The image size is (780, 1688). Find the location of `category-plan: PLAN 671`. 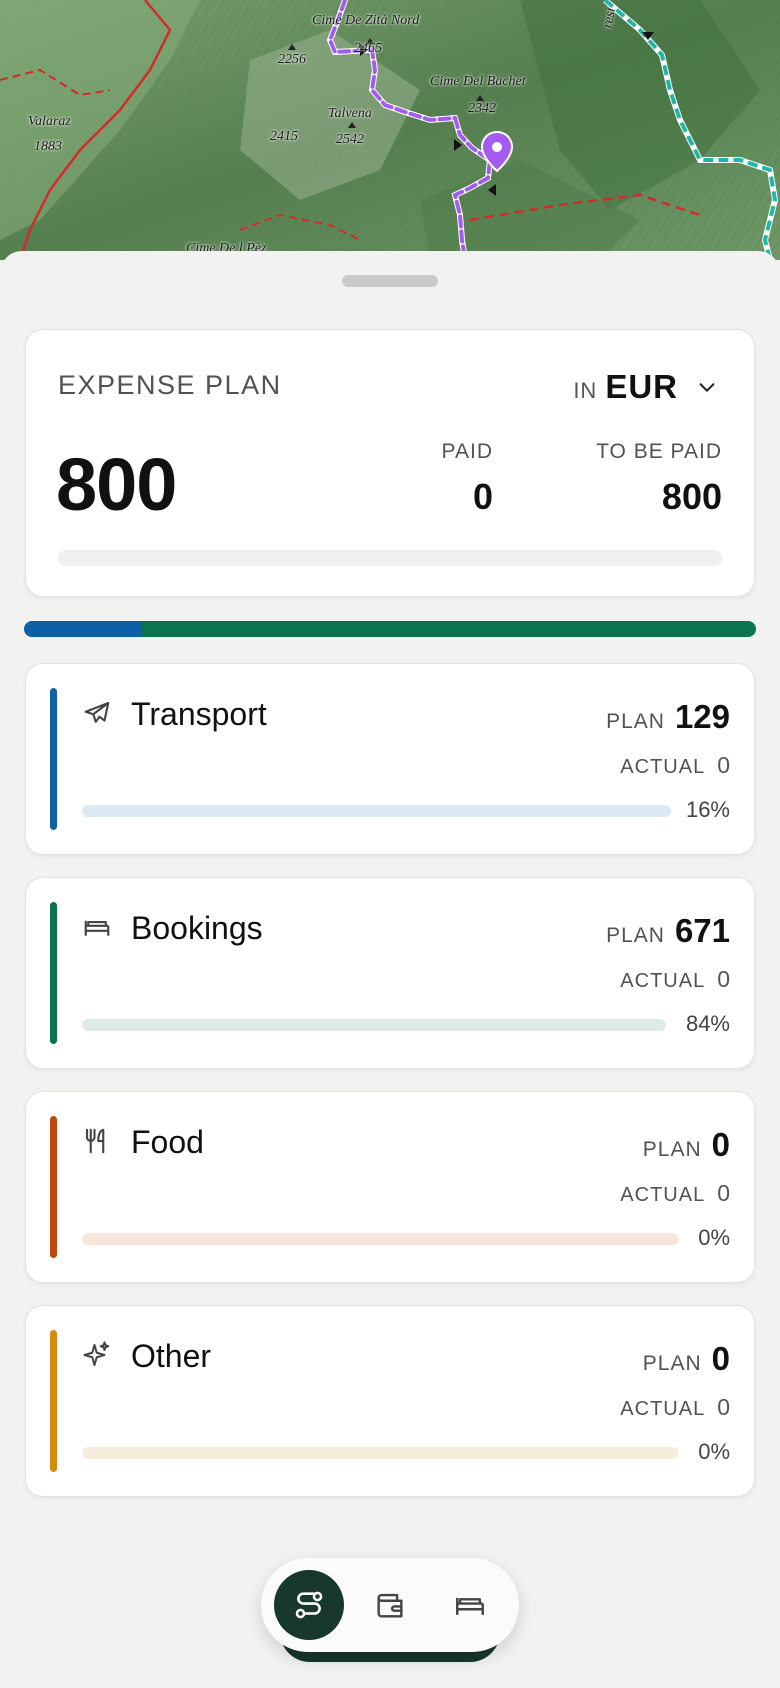

category-plan: PLAN 671 is located at coordinates (668, 931).